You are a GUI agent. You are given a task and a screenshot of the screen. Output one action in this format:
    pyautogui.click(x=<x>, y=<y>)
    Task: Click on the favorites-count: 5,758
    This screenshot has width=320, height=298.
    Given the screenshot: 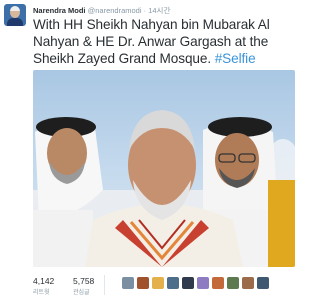 What is the action you would take?
    pyautogui.click(x=84, y=281)
    